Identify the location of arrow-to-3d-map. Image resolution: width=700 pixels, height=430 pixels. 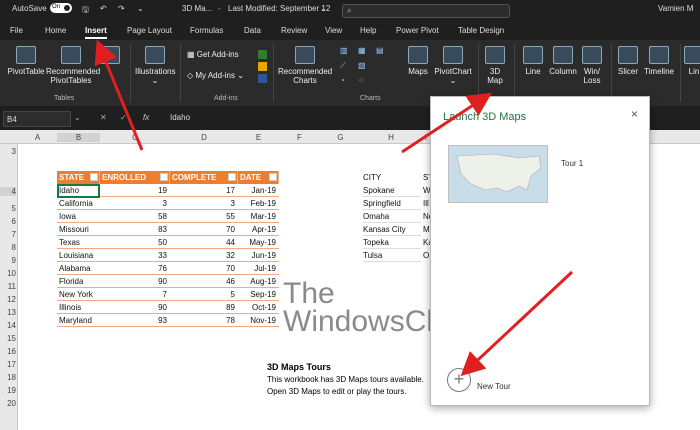
(447, 123).